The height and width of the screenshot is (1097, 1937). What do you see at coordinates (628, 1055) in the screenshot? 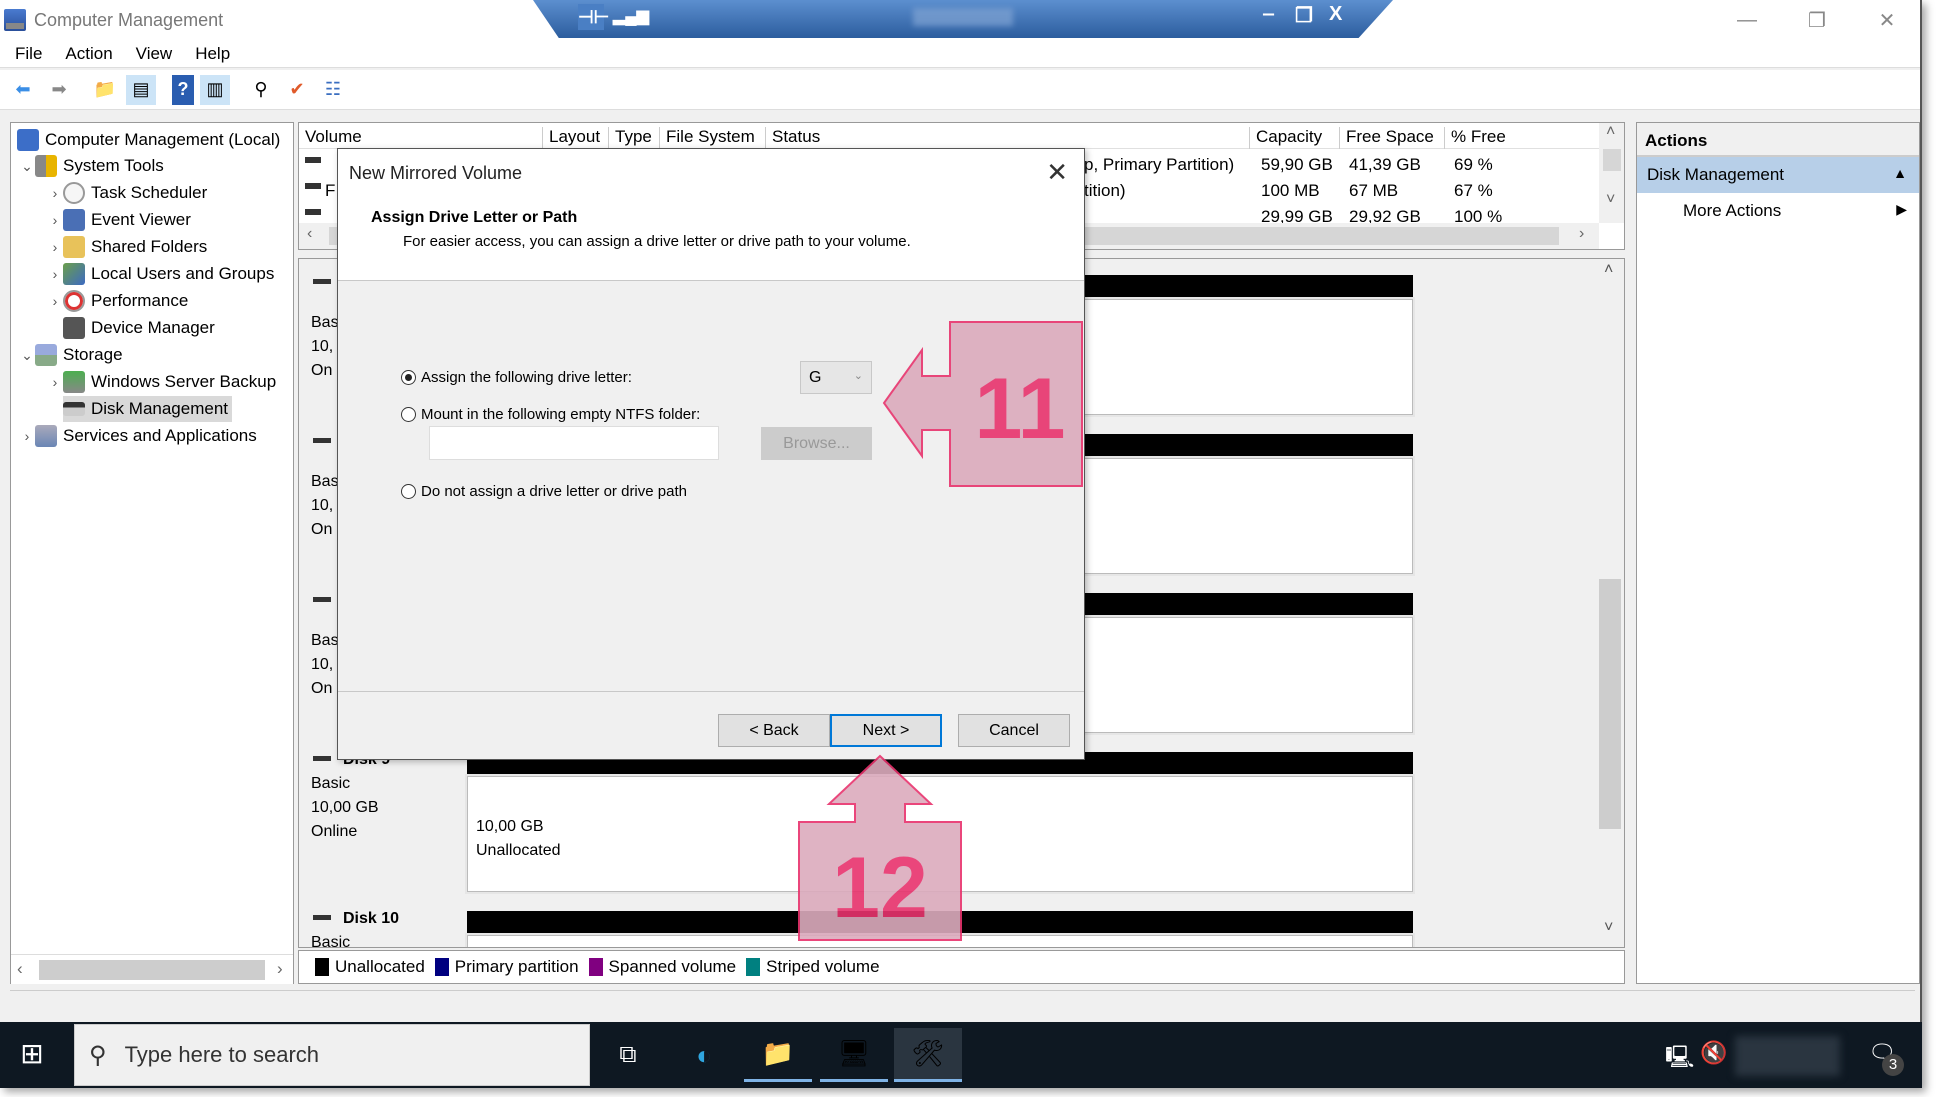
I see `task-view-icon: ⧉` at bounding box center [628, 1055].